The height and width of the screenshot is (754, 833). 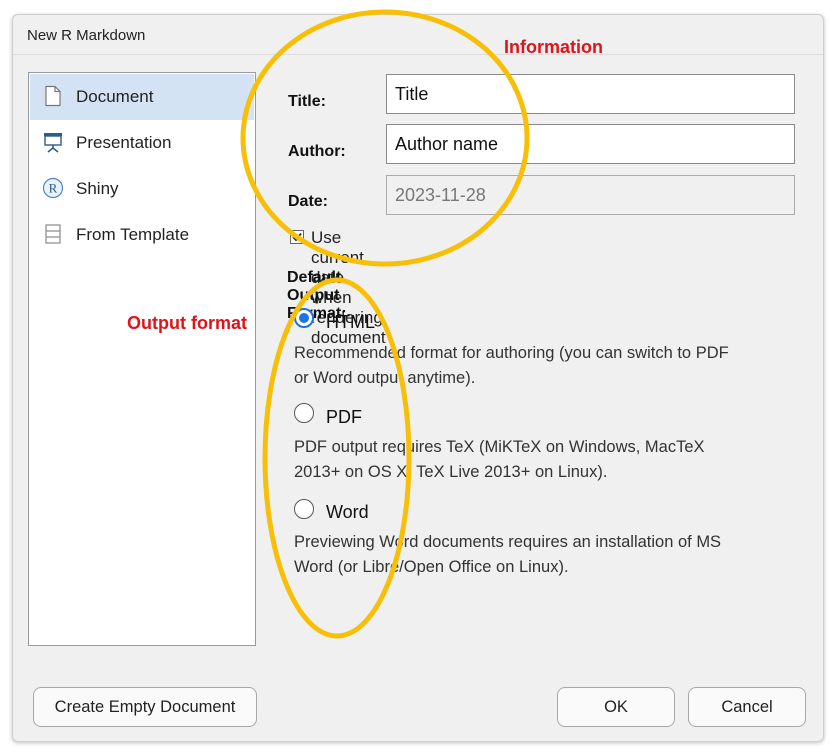 I want to click on html-option-label: HTML, so click(x=350, y=322).